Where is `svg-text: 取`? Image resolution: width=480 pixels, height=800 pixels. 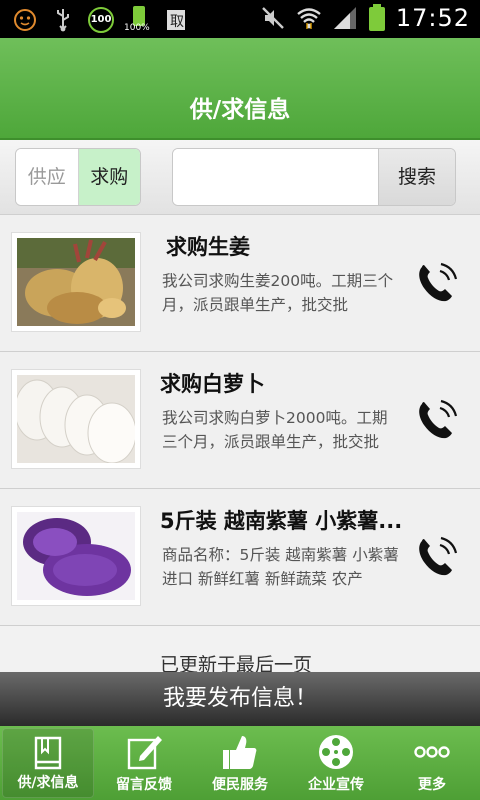
svg-text: 取 is located at coordinates (177, 22).